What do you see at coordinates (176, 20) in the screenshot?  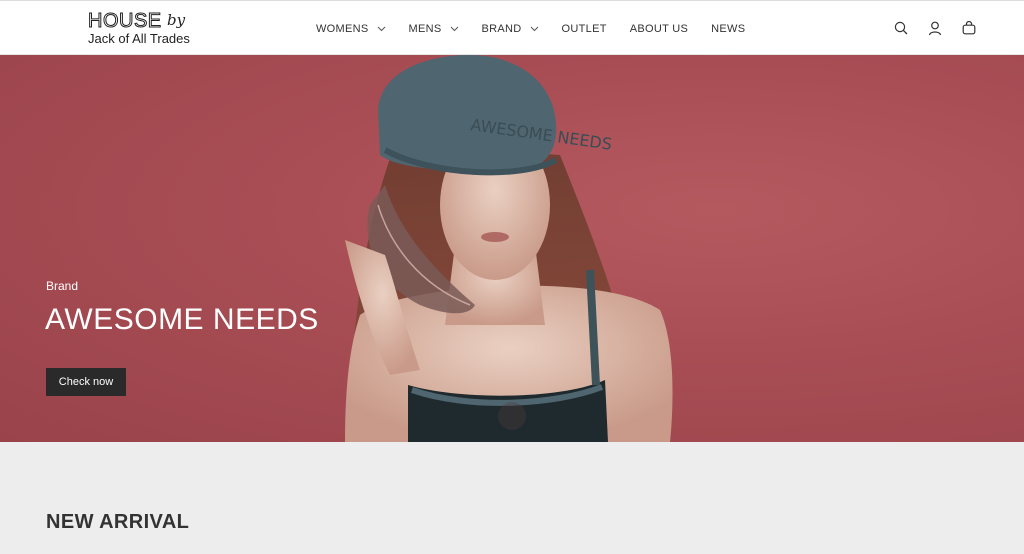 I see `logo-by-text: by` at bounding box center [176, 20].